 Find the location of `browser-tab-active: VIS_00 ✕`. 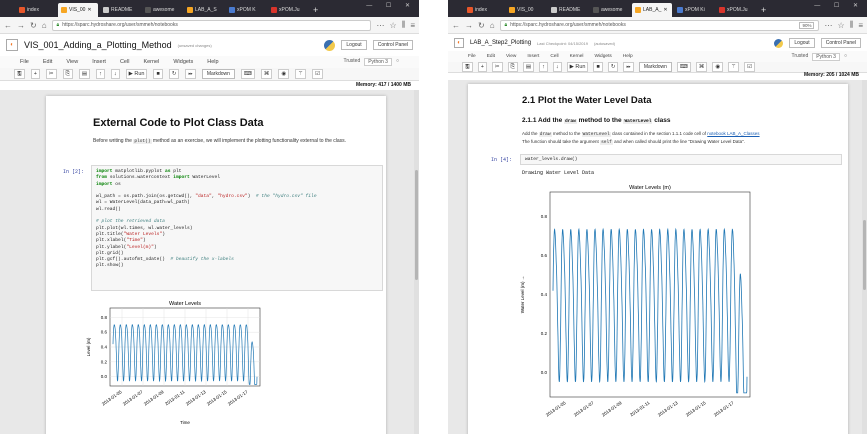

browser-tab-active: VIS_00 ✕ is located at coordinates (78, 10).